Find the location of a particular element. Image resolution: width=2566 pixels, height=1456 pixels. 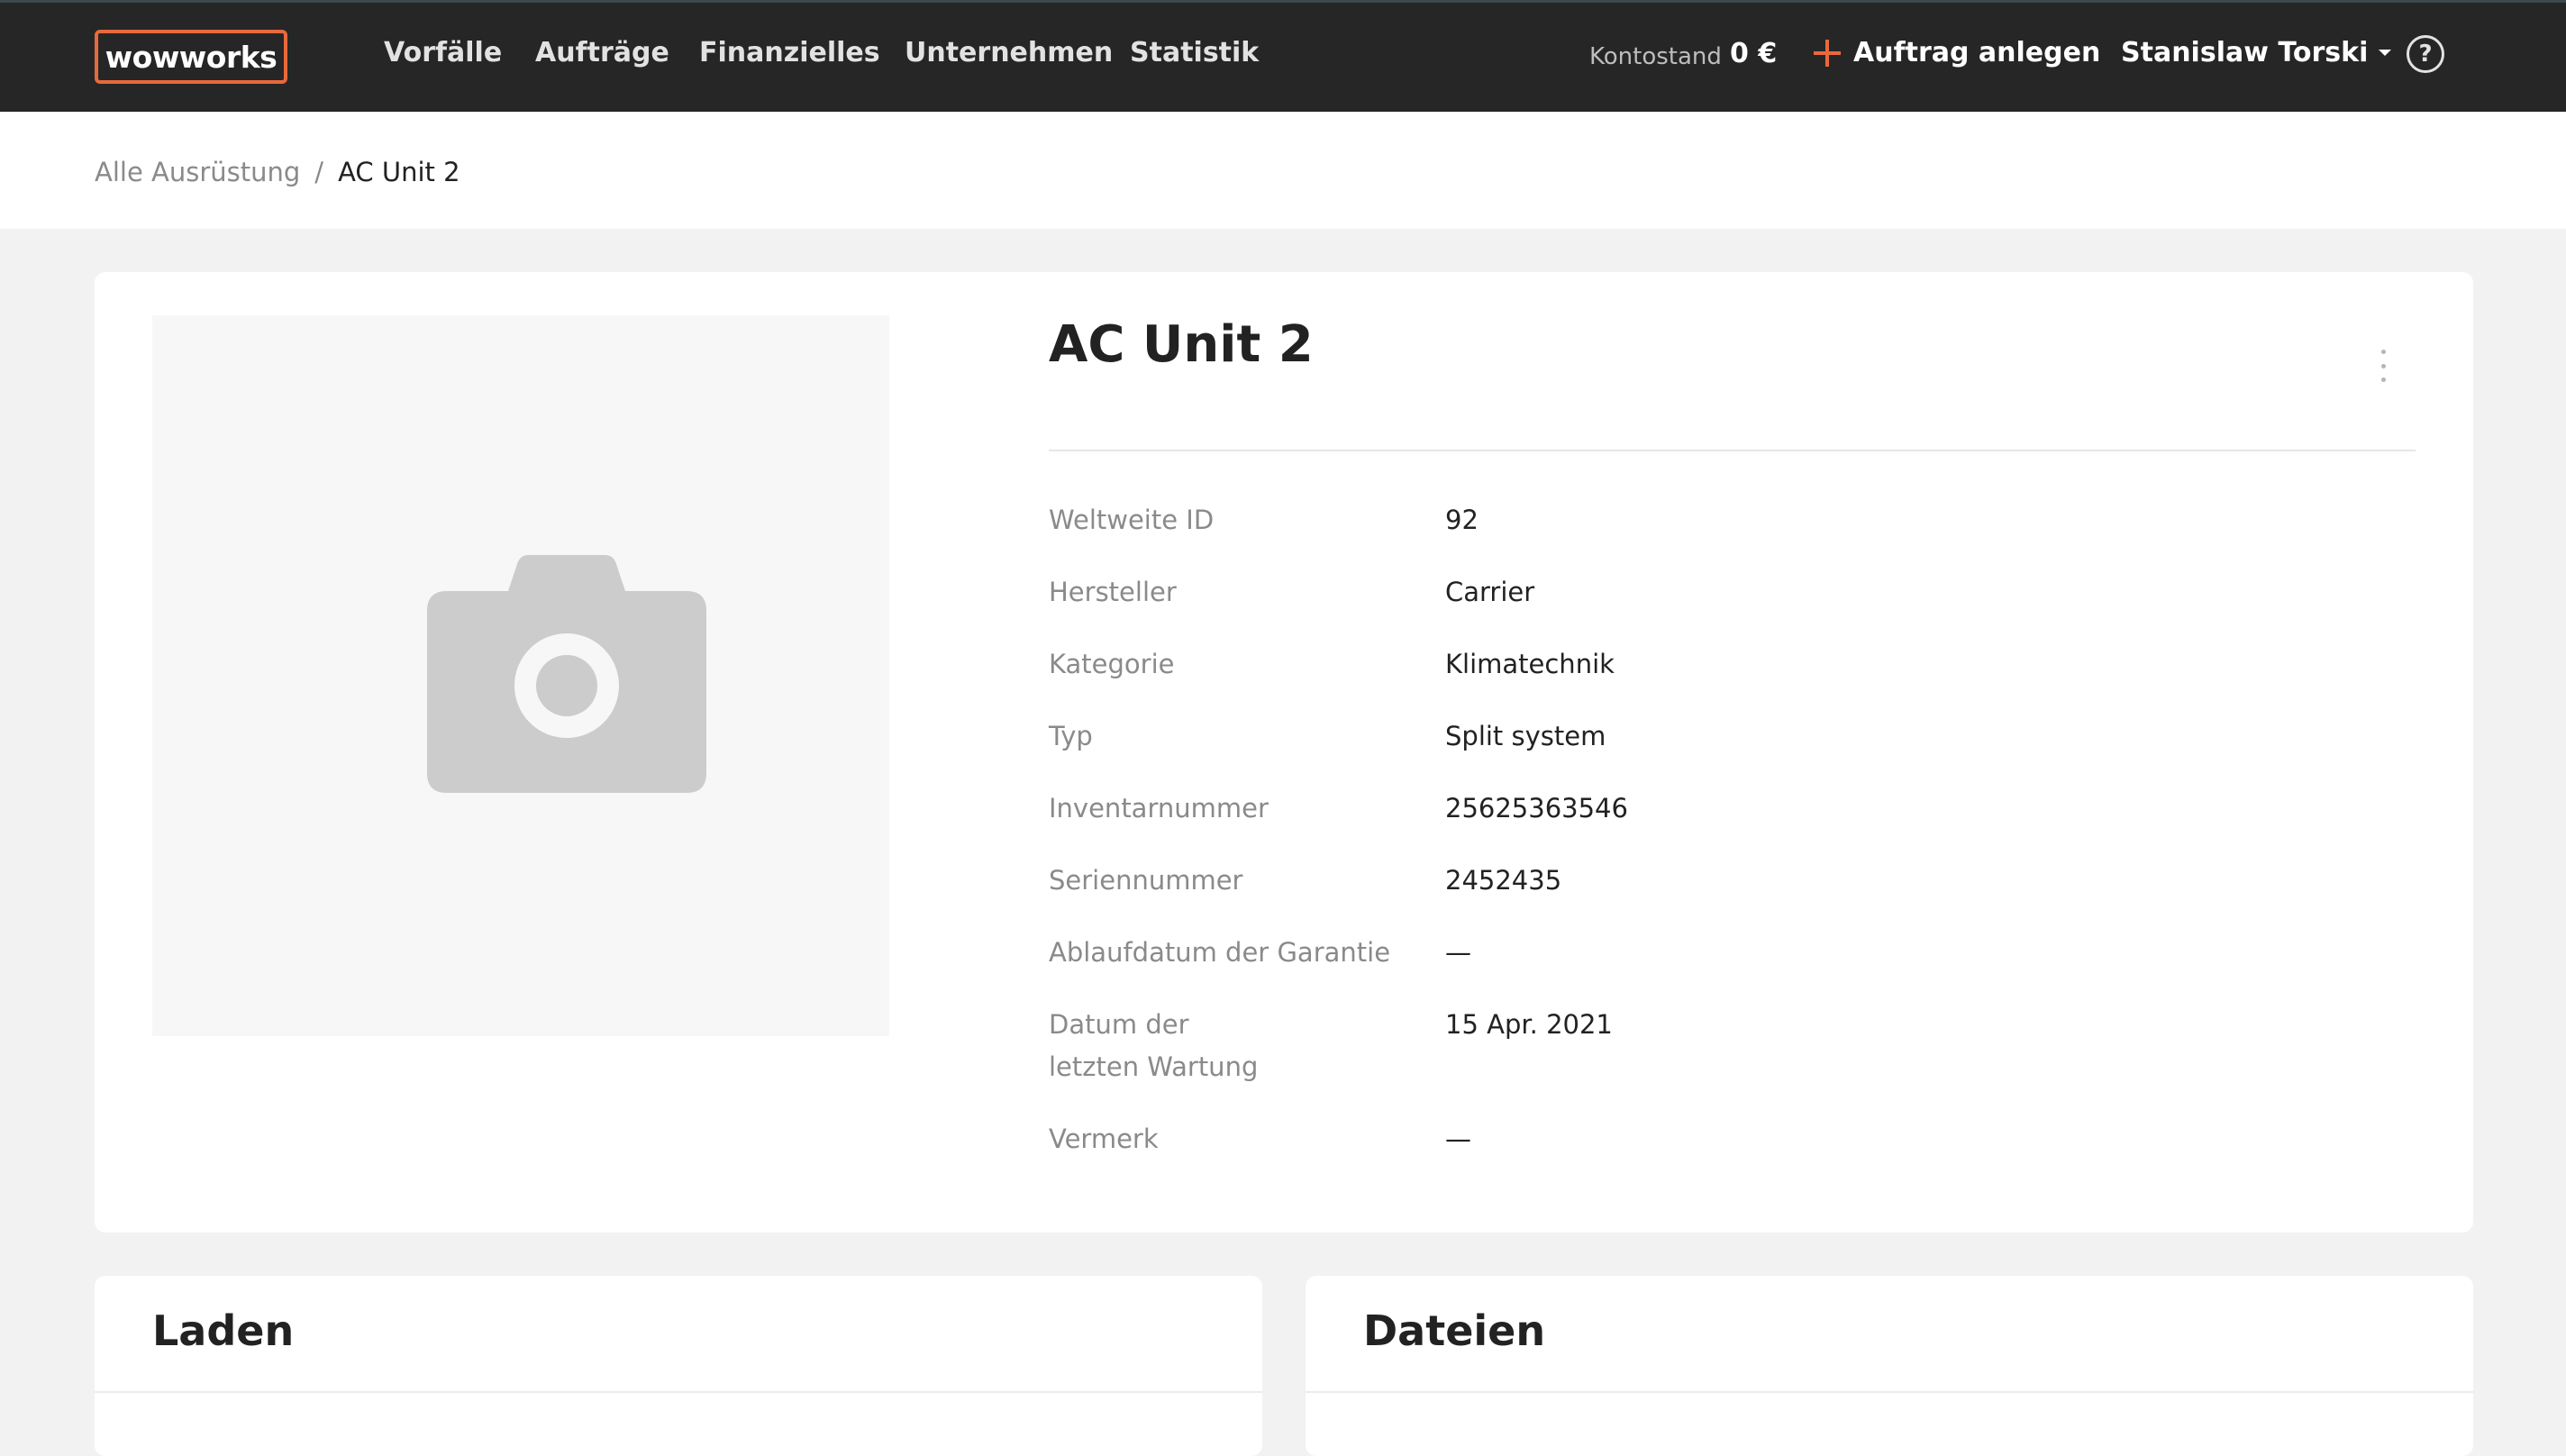

property-row: Datum der letzten Wartung 15 Apr. 2021 is located at coordinates (1724, 1046).